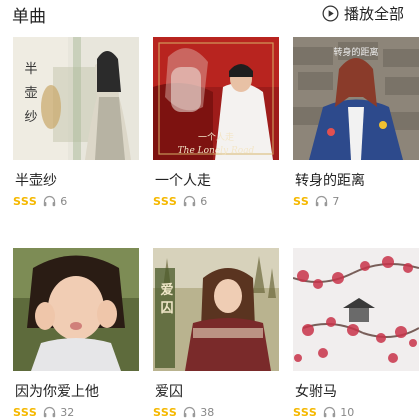 Image resolution: width=420 pixels, height=420 pixels. Describe the element at coordinates (76, 98) in the screenshot. I see `album-cover: 半 壶 纱` at that location.